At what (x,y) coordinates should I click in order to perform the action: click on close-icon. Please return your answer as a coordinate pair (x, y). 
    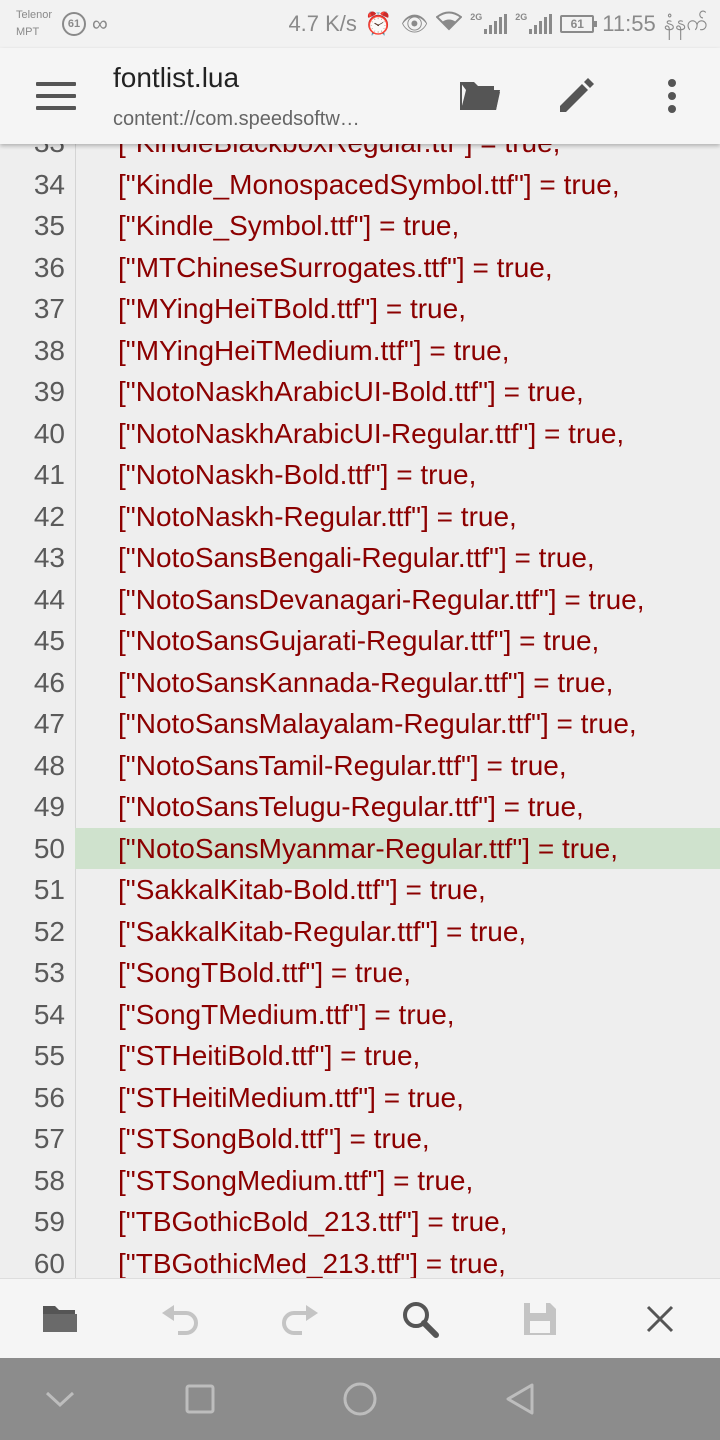
    Looking at the image, I should click on (660, 1319).